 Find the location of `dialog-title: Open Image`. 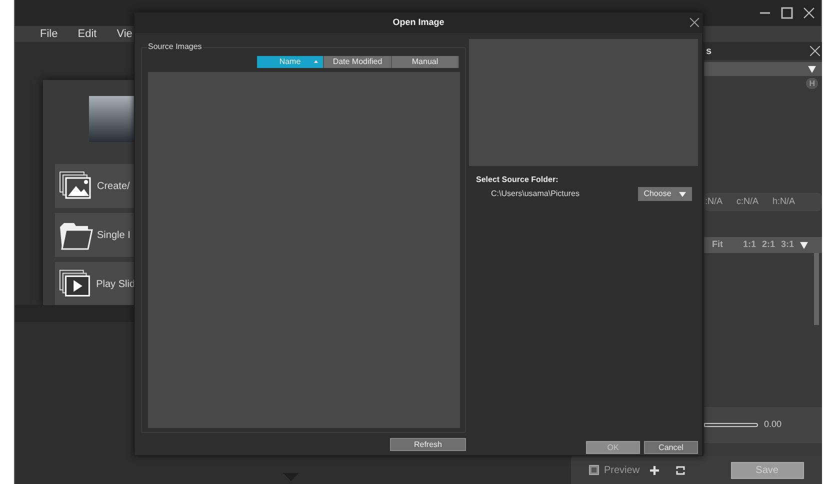

dialog-title: Open Image is located at coordinates (418, 23).